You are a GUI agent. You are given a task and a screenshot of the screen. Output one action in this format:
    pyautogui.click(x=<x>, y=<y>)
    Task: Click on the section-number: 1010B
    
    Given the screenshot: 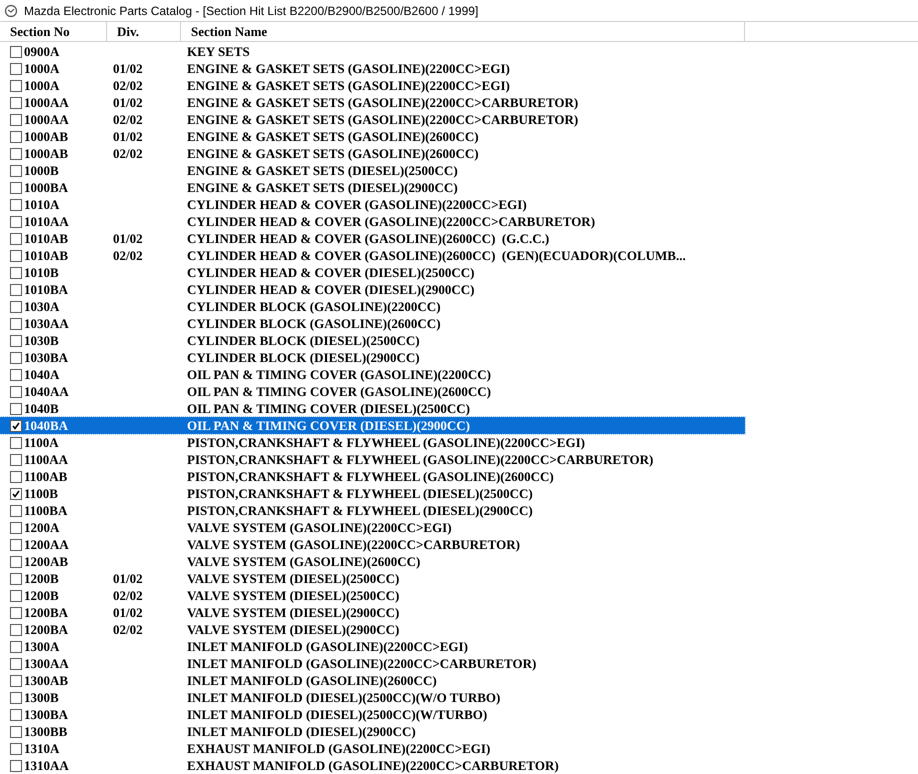 What is the action you would take?
    pyautogui.click(x=41, y=273)
    